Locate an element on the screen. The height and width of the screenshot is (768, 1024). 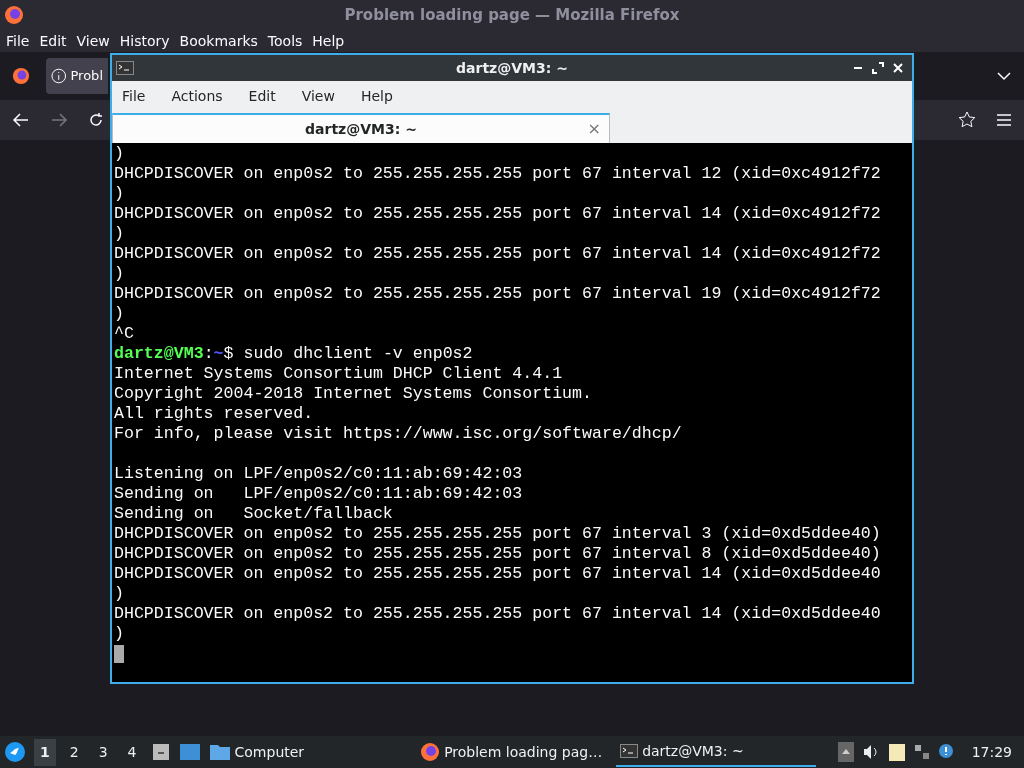
restore-icon is located at coordinates (878, 68).